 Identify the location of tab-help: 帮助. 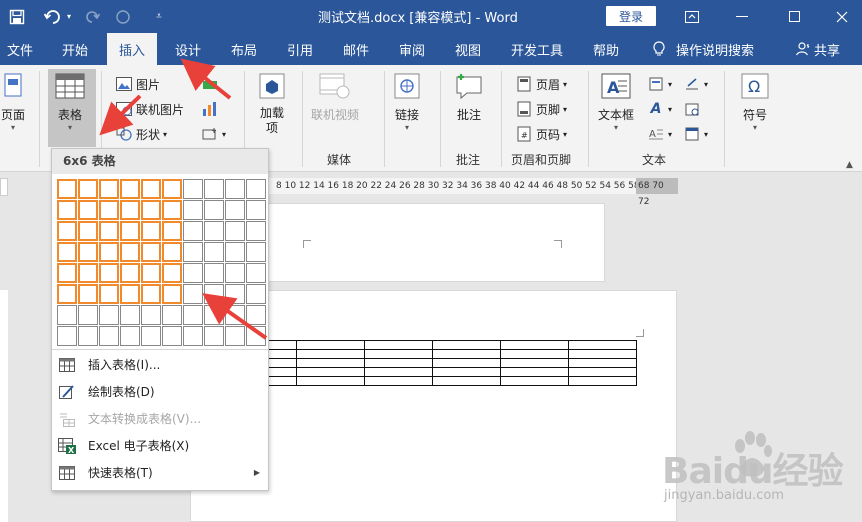
(606, 49).